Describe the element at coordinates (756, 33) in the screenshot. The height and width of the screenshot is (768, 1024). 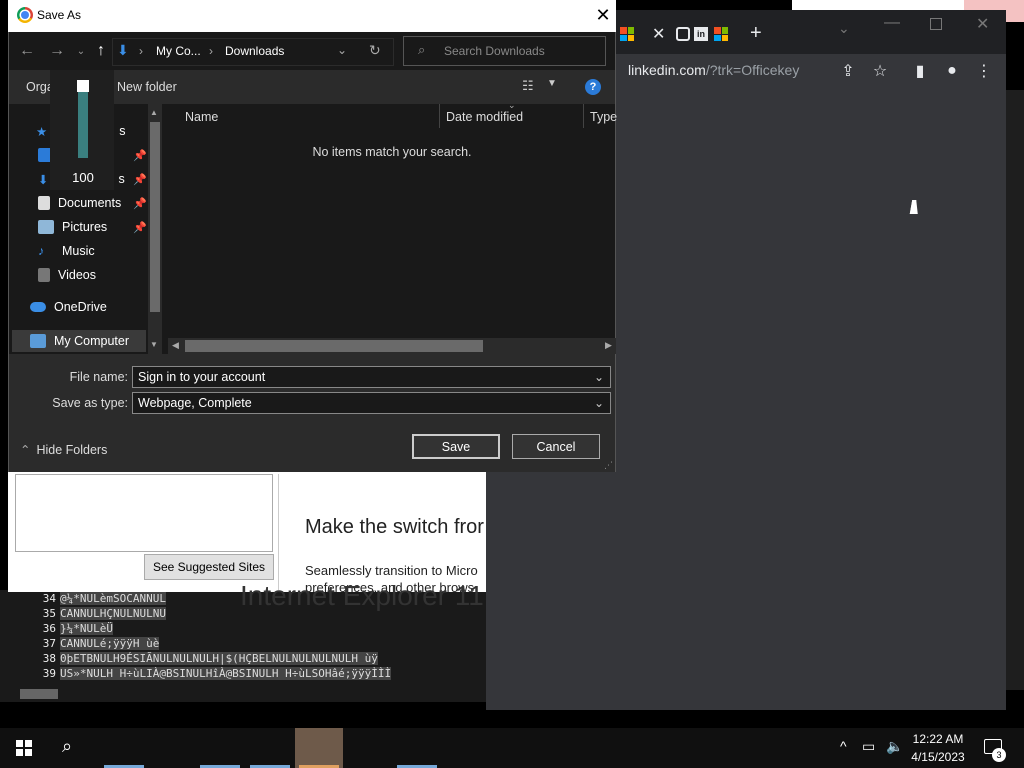
I see `new-tab-icon: +` at that location.